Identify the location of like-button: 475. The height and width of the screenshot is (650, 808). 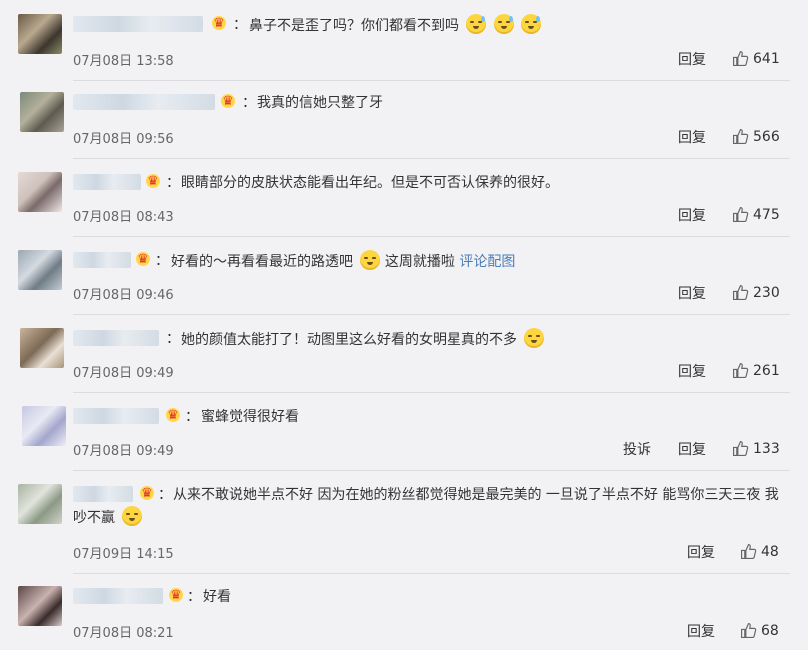
(756, 214).